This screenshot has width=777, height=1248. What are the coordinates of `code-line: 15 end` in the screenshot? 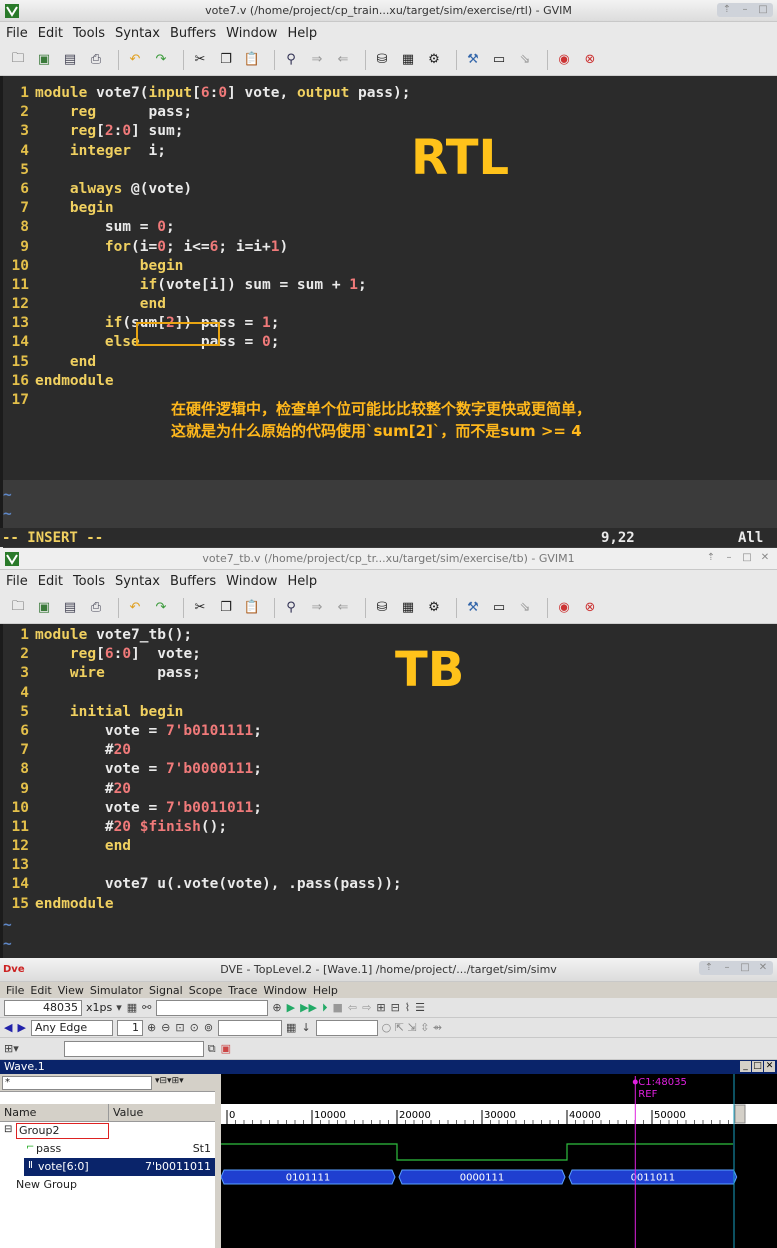 It's located at (390, 362).